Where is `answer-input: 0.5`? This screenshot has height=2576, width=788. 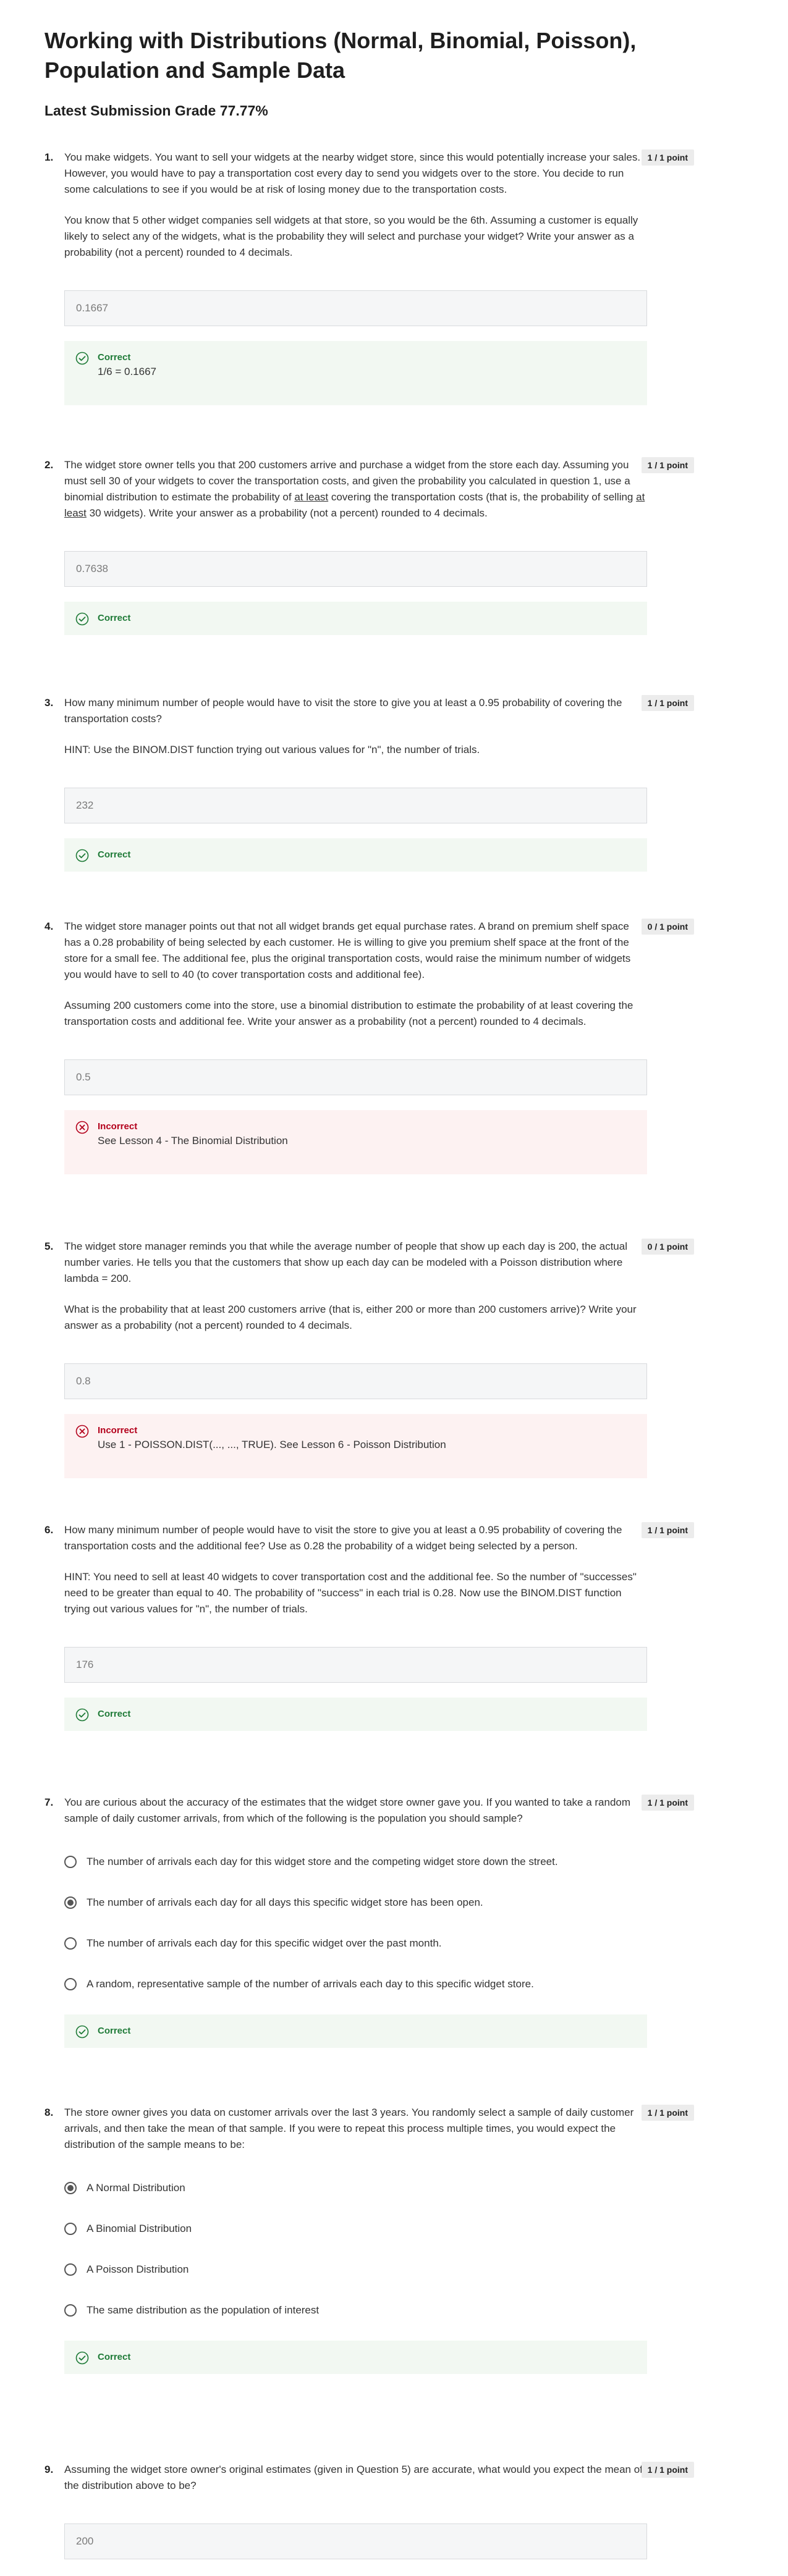 answer-input: 0.5 is located at coordinates (356, 1077).